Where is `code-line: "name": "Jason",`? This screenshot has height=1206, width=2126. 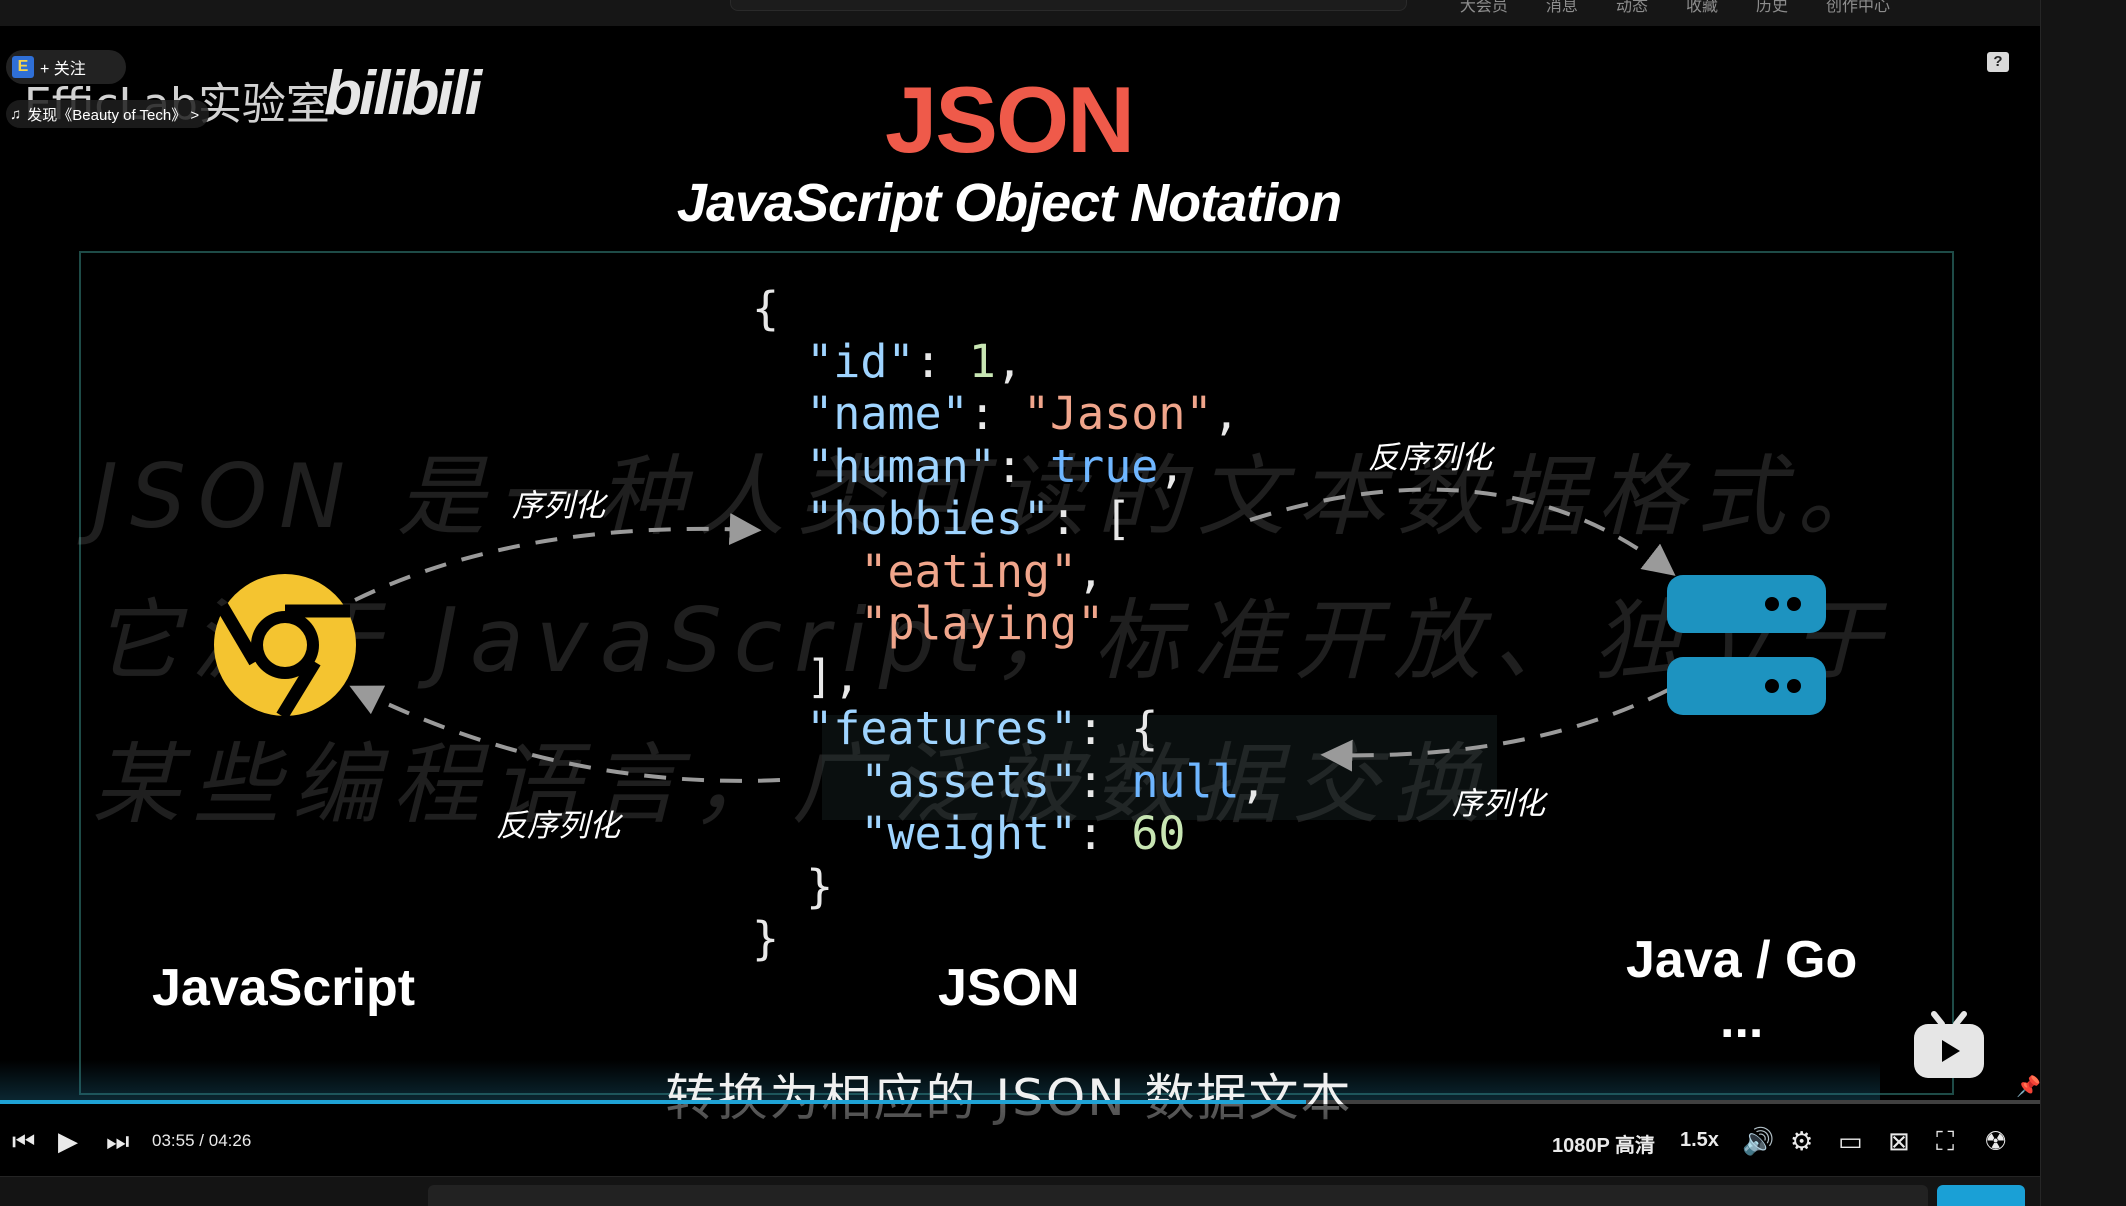 code-line: "name": "Jason", is located at coordinates (1009, 414).